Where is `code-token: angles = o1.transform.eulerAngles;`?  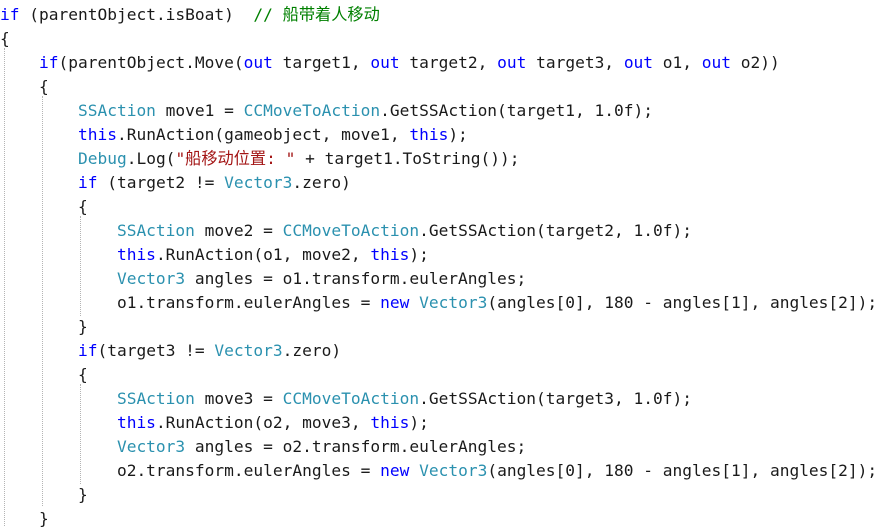 code-token: angles = o1.transform.eulerAngles; is located at coordinates (356, 278).